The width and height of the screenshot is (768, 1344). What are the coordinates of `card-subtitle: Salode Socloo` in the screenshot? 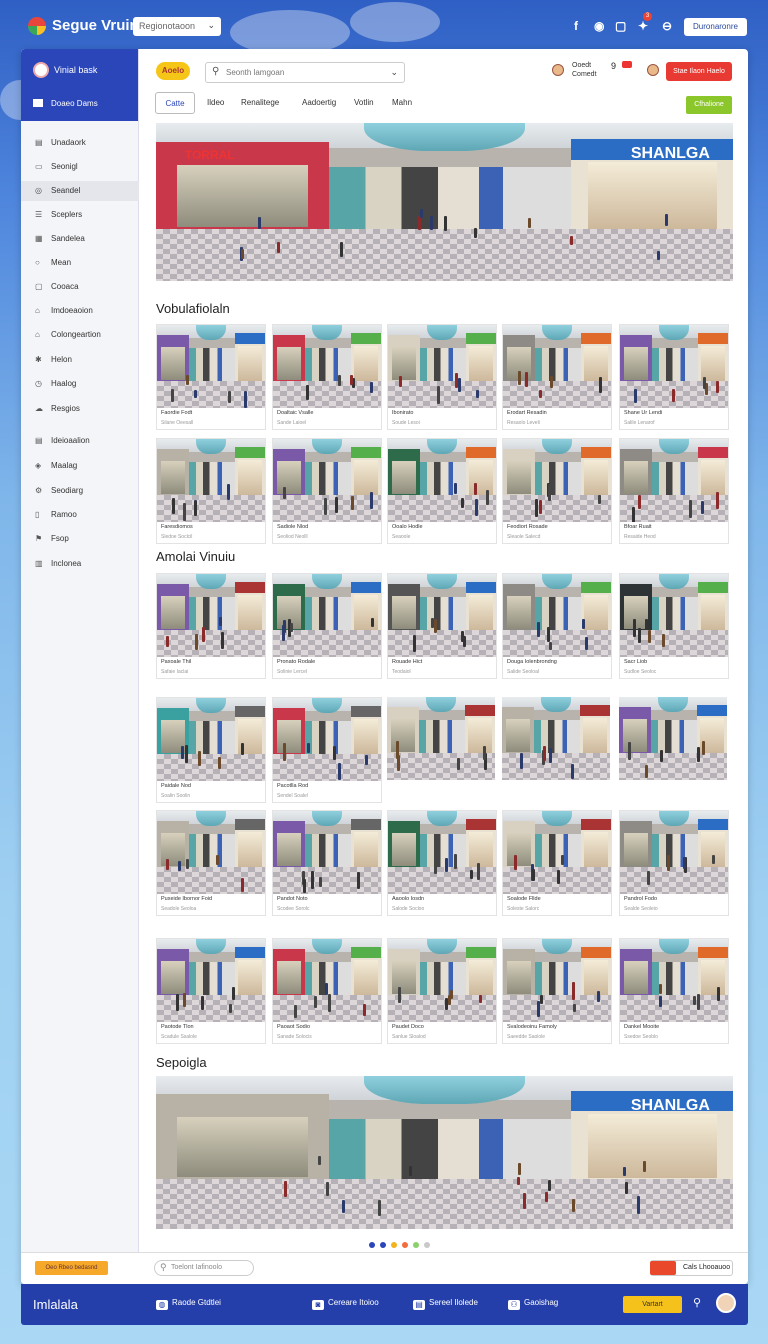 It's located at (408, 909).